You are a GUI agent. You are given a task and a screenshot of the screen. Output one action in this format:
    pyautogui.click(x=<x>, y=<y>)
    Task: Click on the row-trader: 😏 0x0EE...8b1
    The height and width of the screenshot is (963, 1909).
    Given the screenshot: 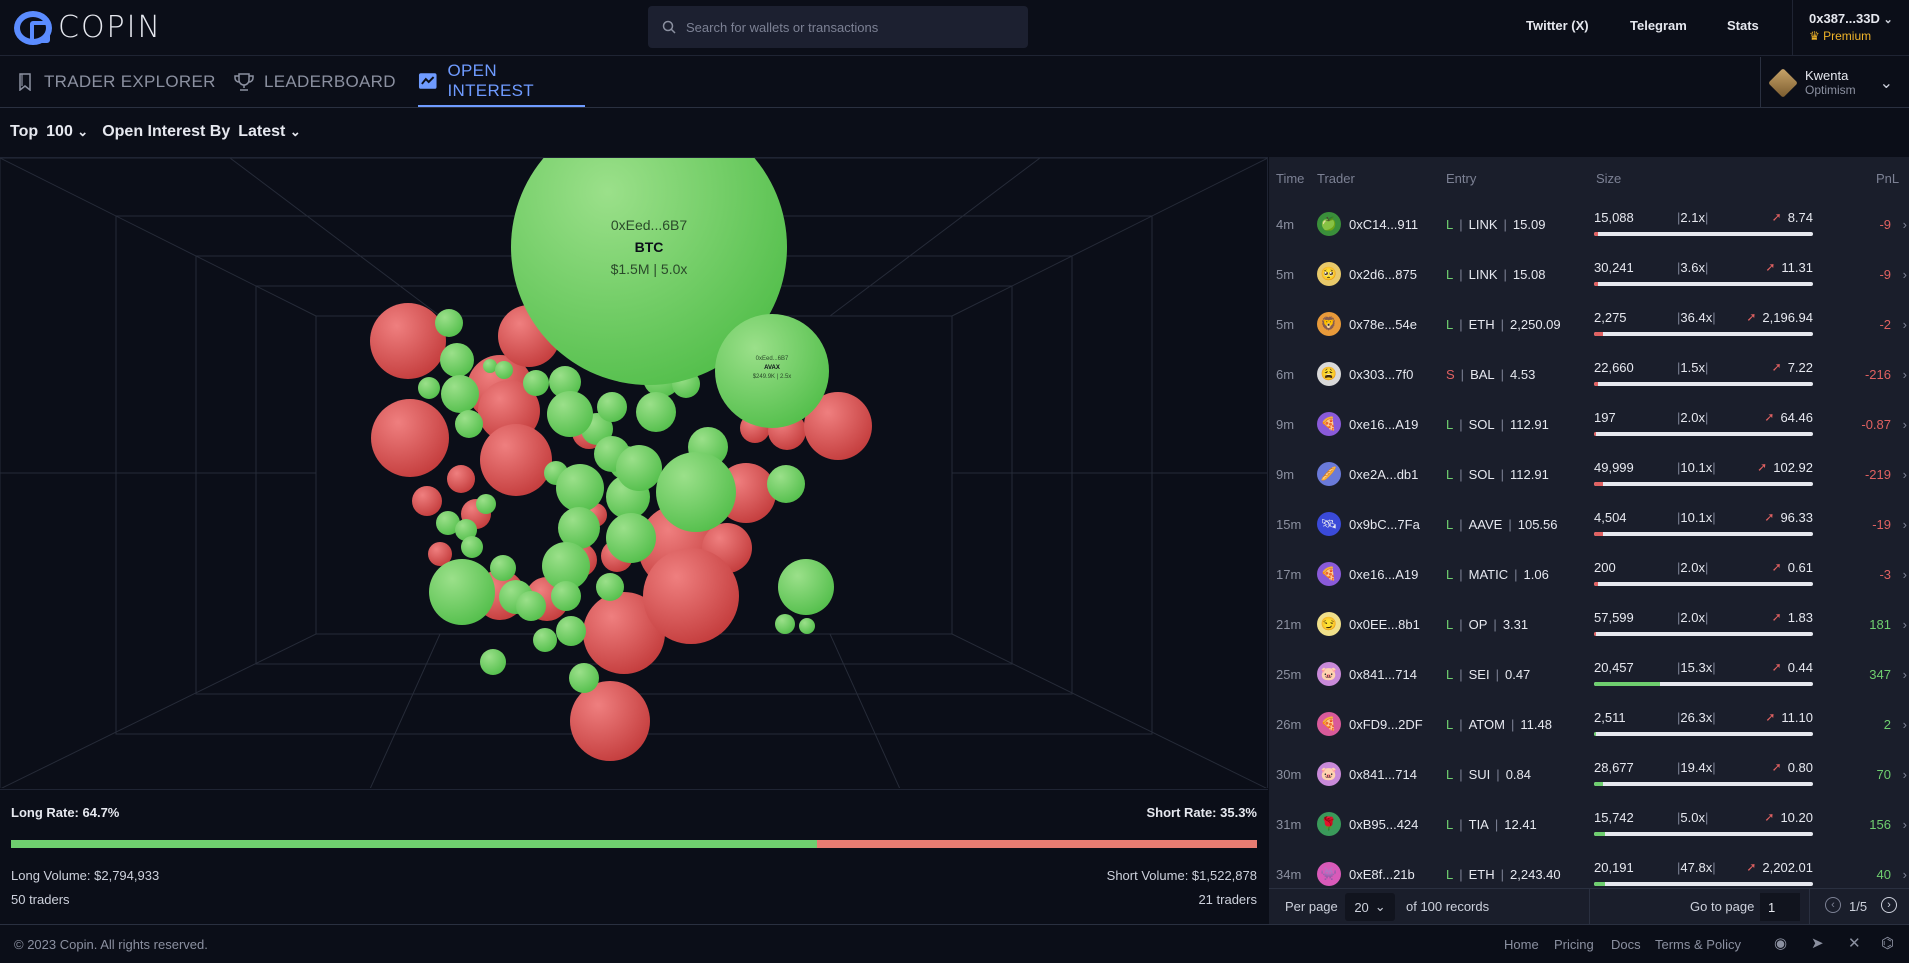 What is the action you would take?
    pyautogui.click(x=1368, y=624)
    